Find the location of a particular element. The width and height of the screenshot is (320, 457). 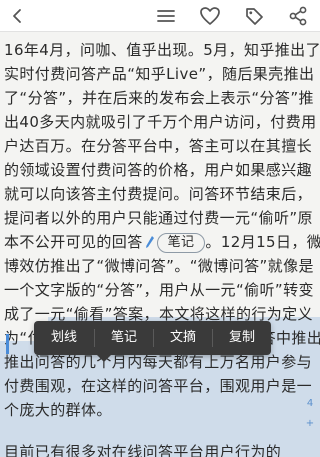

text-segment: 本不公开可见的回答 is located at coordinates (73, 242).